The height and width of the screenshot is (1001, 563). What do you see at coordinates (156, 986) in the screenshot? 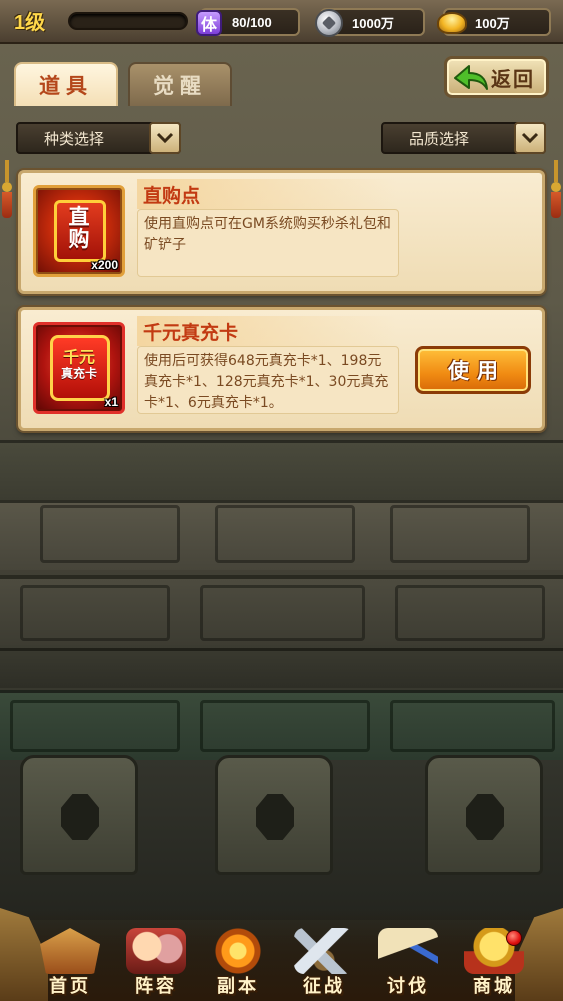
I see `nav-label: 阵容` at bounding box center [156, 986].